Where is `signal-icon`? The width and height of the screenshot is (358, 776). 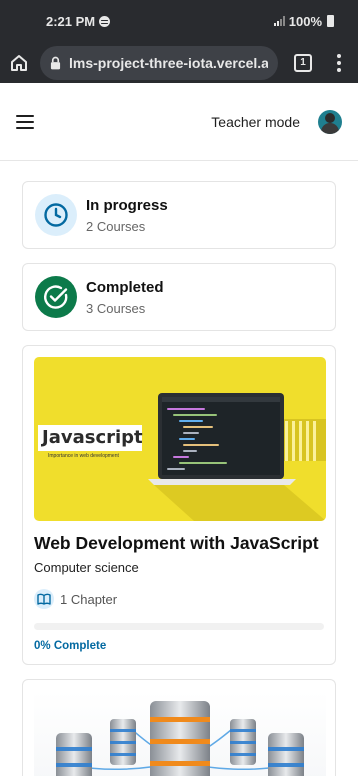
signal-icon is located at coordinates (279, 21).